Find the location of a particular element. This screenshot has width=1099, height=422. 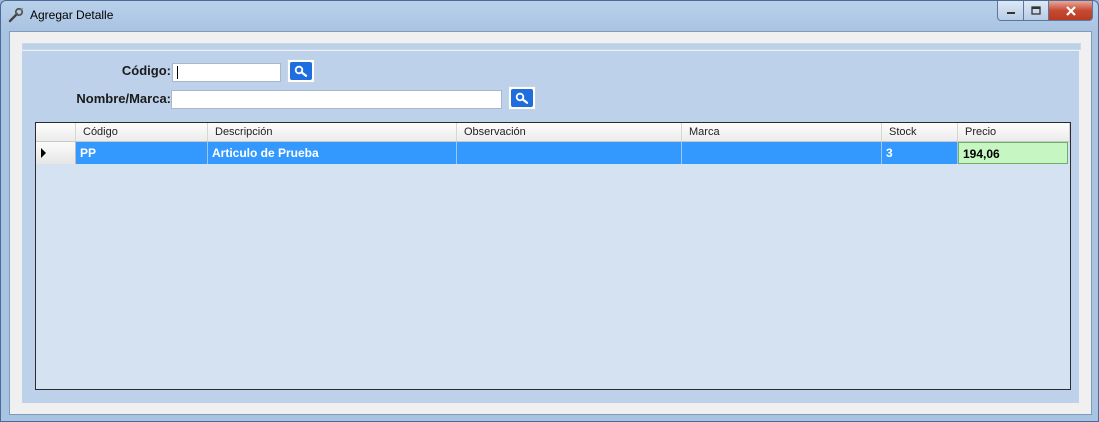

column-header-observacion: Observación is located at coordinates (569, 132).